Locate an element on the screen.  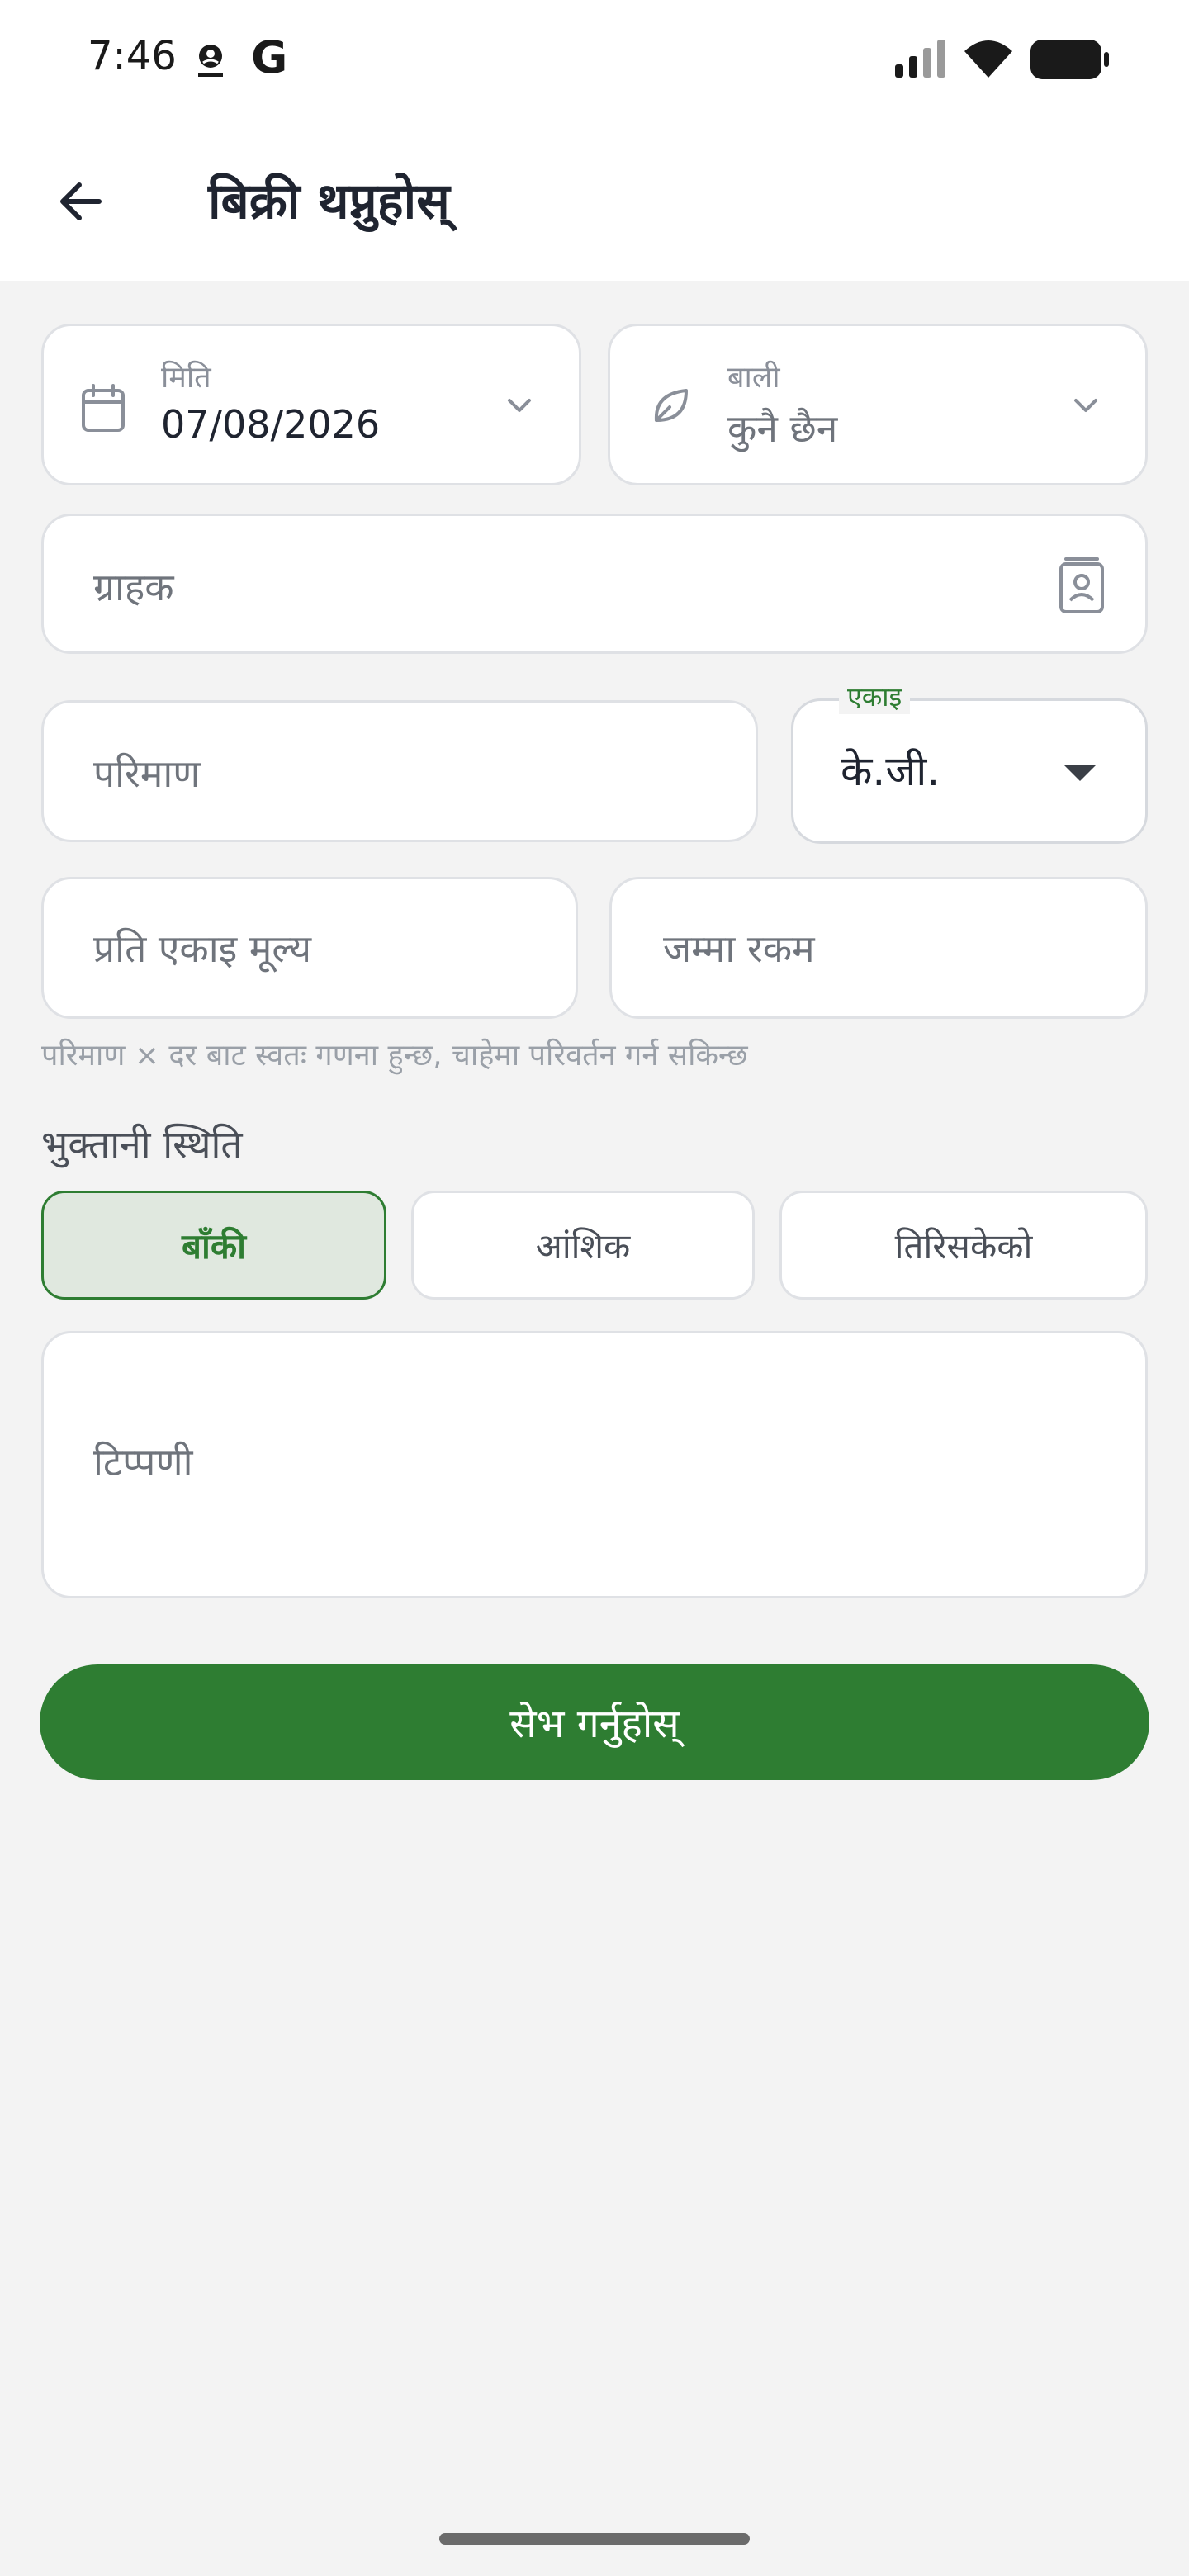
app-notification-icon is located at coordinates (210, 61).